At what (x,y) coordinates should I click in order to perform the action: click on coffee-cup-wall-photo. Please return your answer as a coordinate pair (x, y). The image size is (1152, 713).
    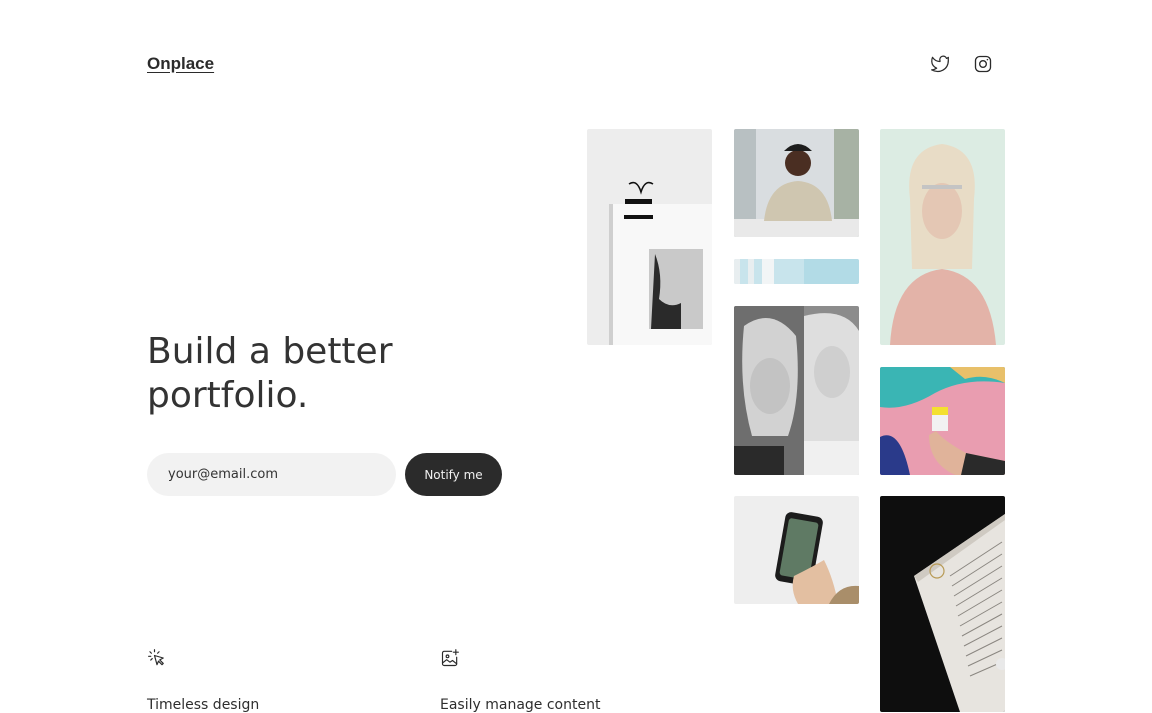
    Looking at the image, I should click on (942, 421).